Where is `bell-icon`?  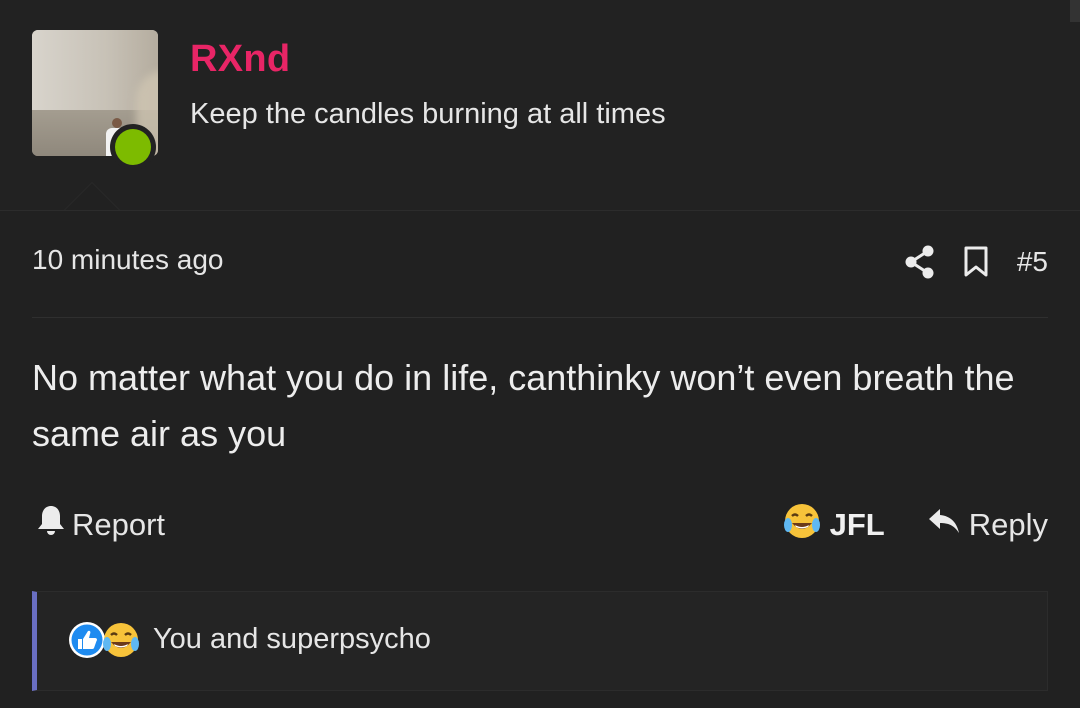 bell-icon is located at coordinates (51, 525).